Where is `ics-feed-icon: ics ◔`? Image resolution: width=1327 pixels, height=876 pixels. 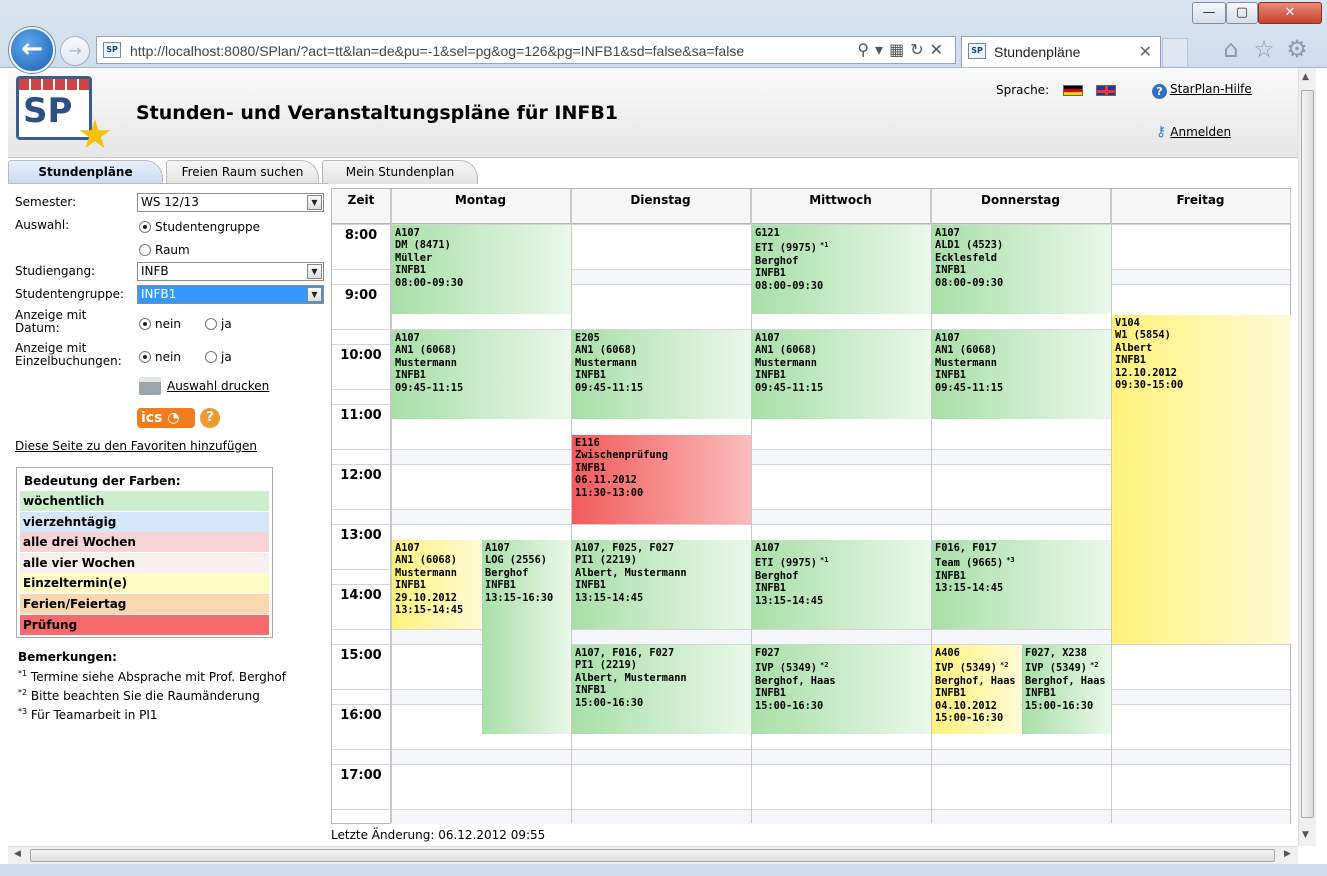 ics-feed-icon: ics ◔ is located at coordinates (166, 418).